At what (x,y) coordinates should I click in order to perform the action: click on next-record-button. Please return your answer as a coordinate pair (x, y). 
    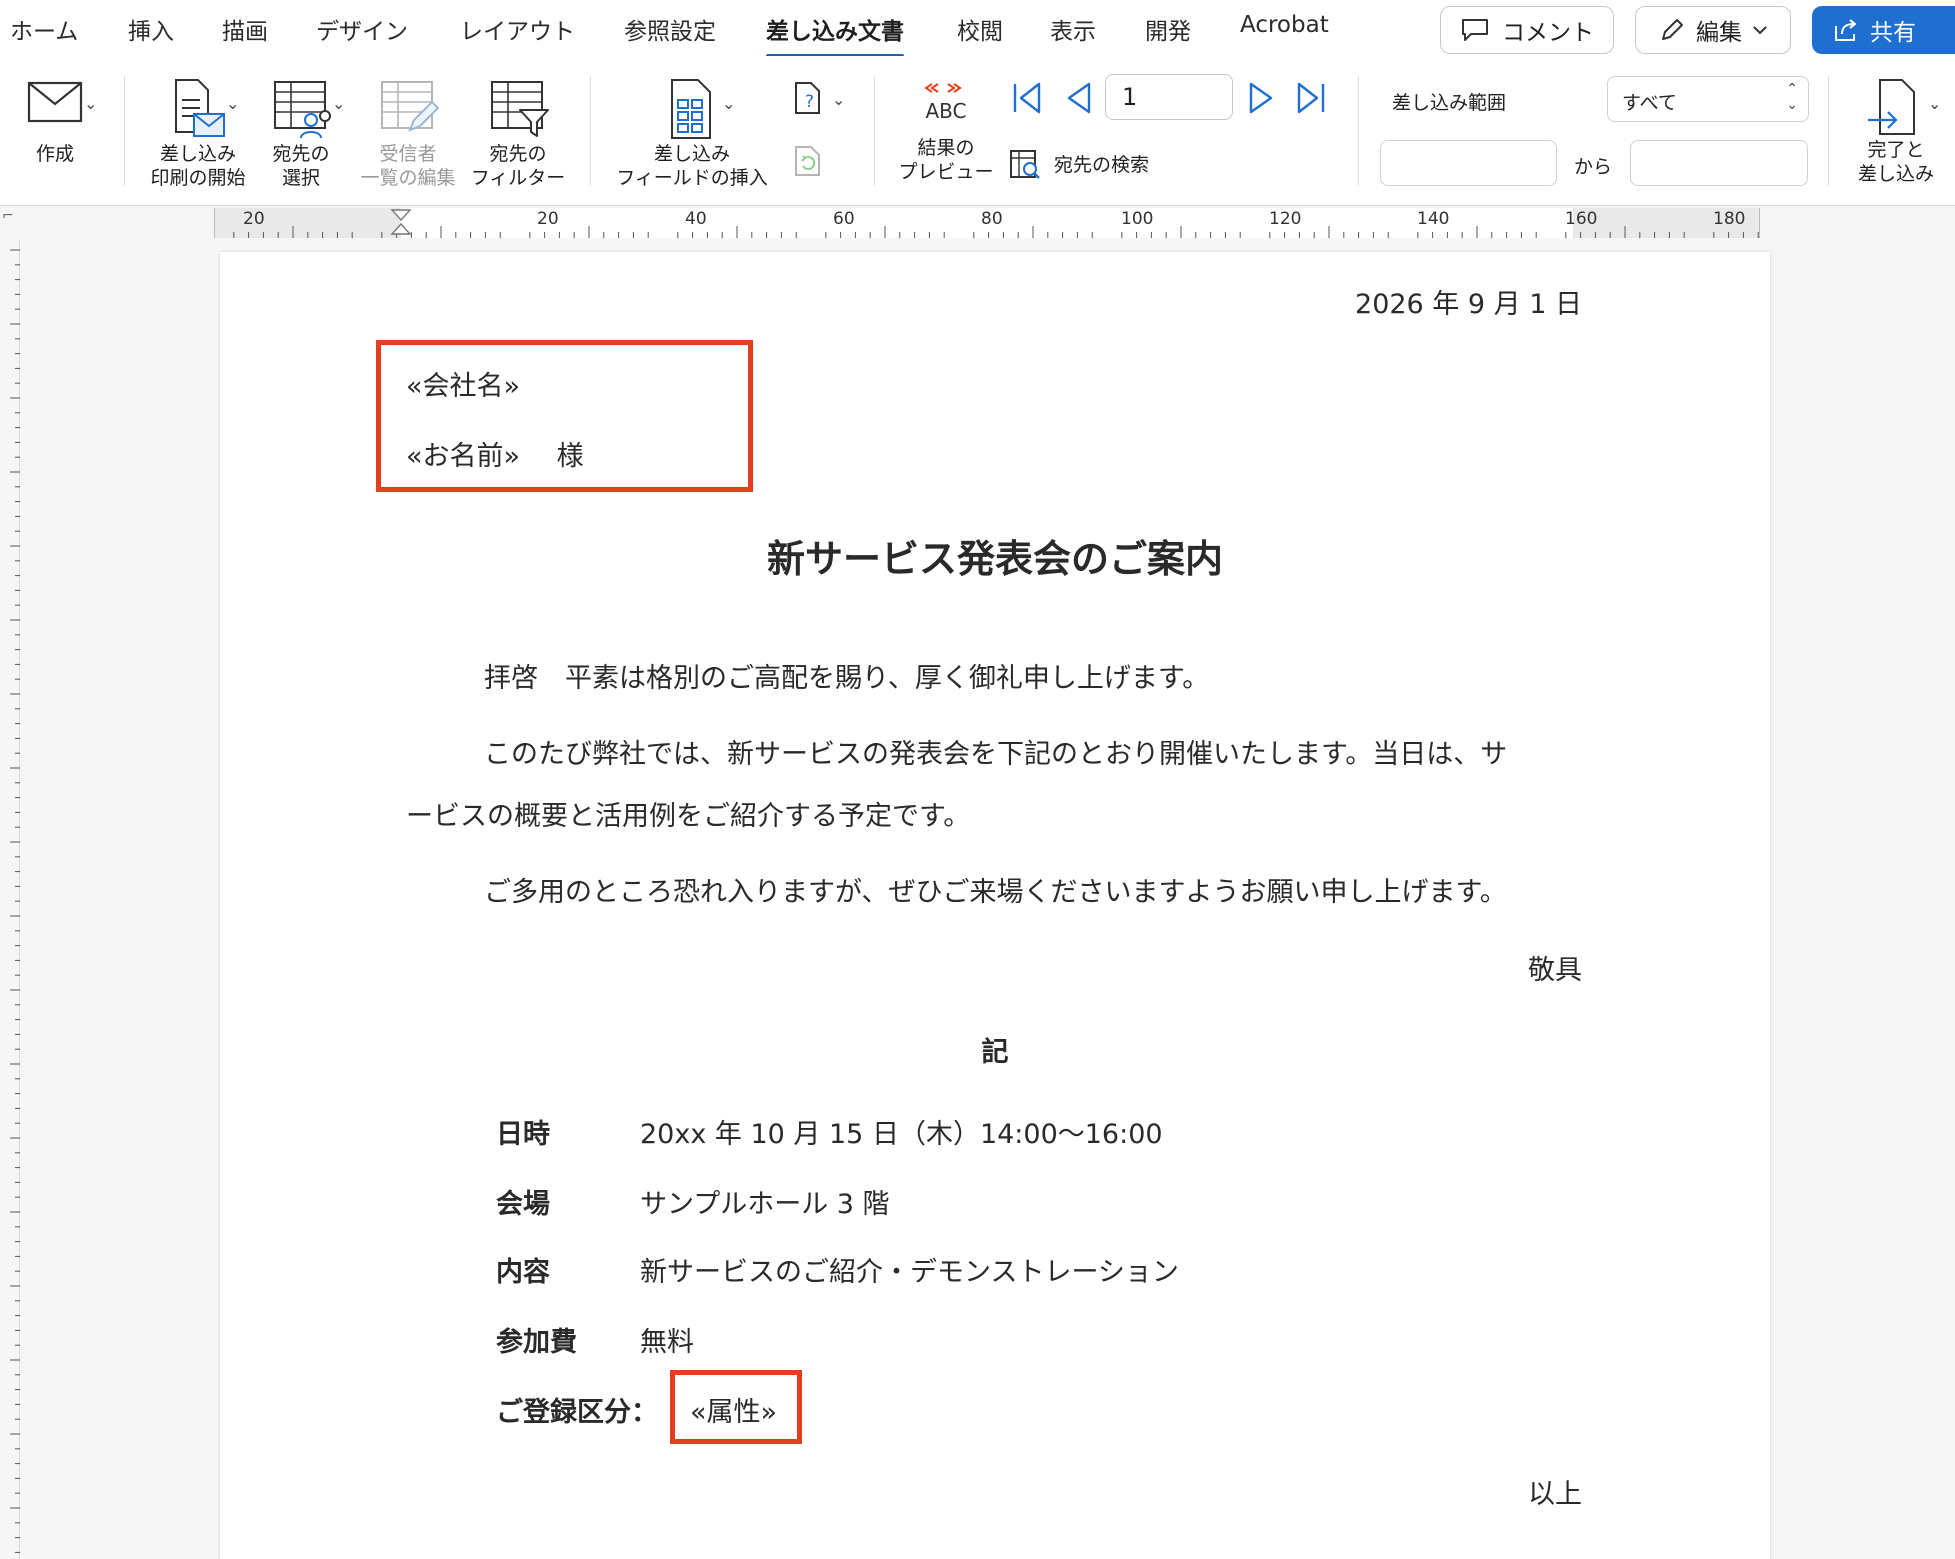
    Looking at the image, I should click on (1262, 98).